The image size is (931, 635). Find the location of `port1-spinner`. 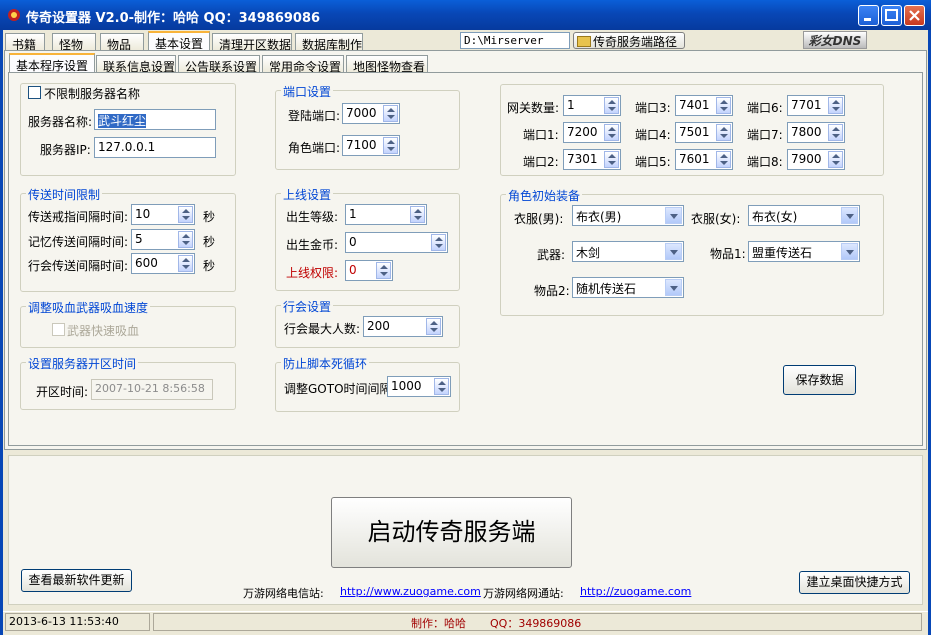

port1-spinner is located at coordinates (611, 132).